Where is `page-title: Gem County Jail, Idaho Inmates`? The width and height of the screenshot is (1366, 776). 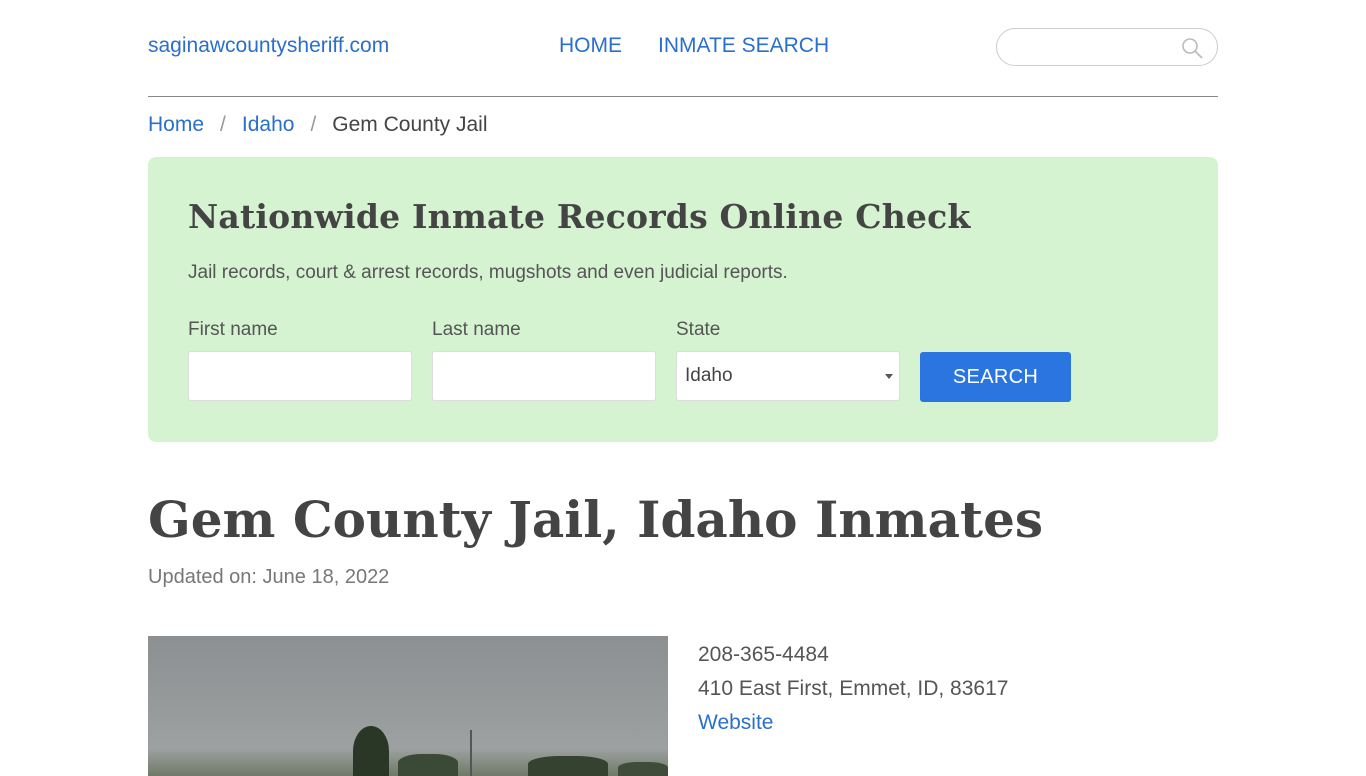 page-title: Gem County Jail, Idaho Inmates is located at coordinates (596, 519).